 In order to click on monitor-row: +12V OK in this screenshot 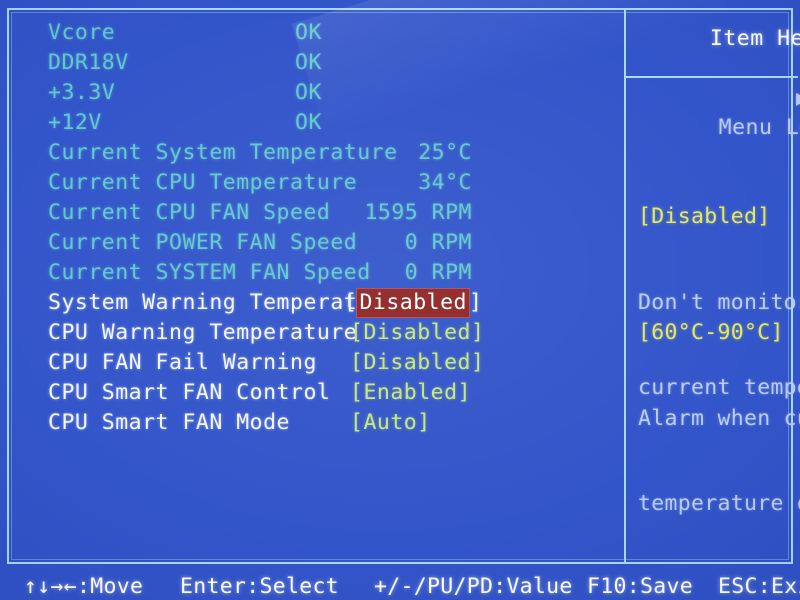, I will do `click(319, 123)`.